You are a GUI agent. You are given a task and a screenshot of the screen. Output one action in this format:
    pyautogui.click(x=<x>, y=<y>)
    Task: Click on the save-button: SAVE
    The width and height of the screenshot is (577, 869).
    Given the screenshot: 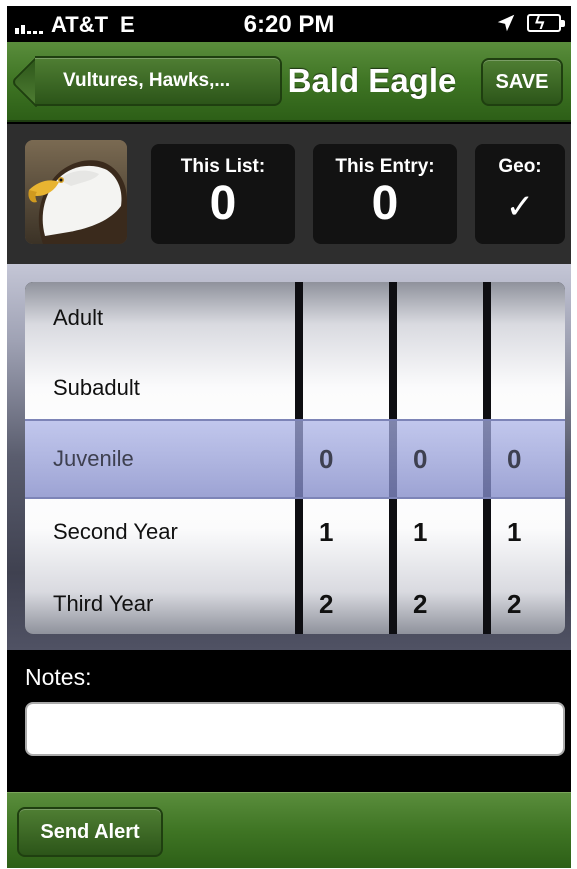 What is the action you would take?
    pyautogui.click(x=522, y=82)
    